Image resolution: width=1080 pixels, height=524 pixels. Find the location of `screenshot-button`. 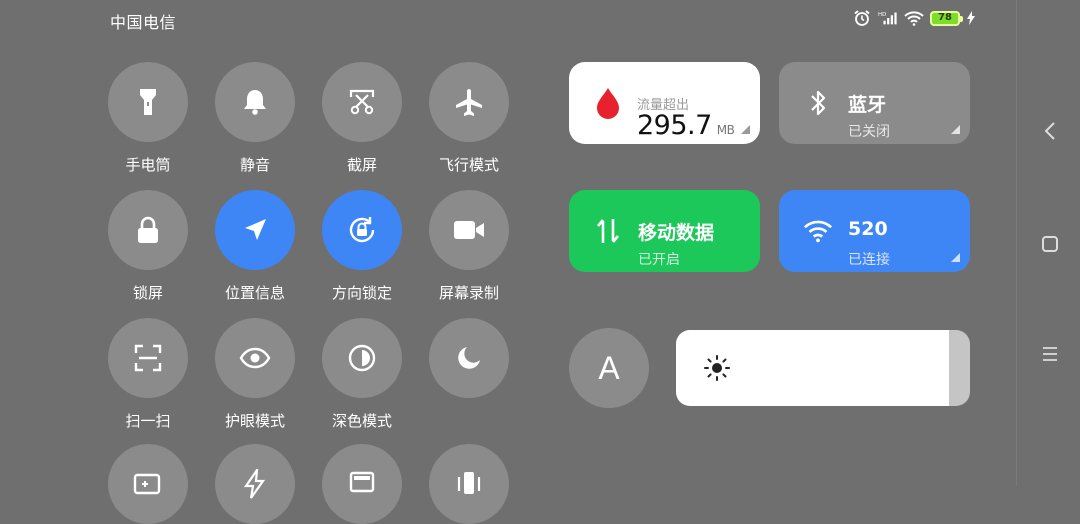

screenshot-button is located at coordinates (362, 102).